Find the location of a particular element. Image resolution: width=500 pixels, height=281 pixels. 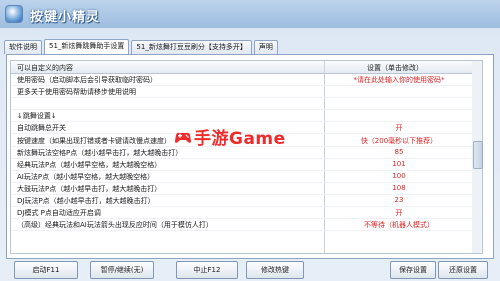

setting-name: 新炫舞玩法空格P点（越小越早击打，越大越晚击打） is located at coordinates (100, 152).